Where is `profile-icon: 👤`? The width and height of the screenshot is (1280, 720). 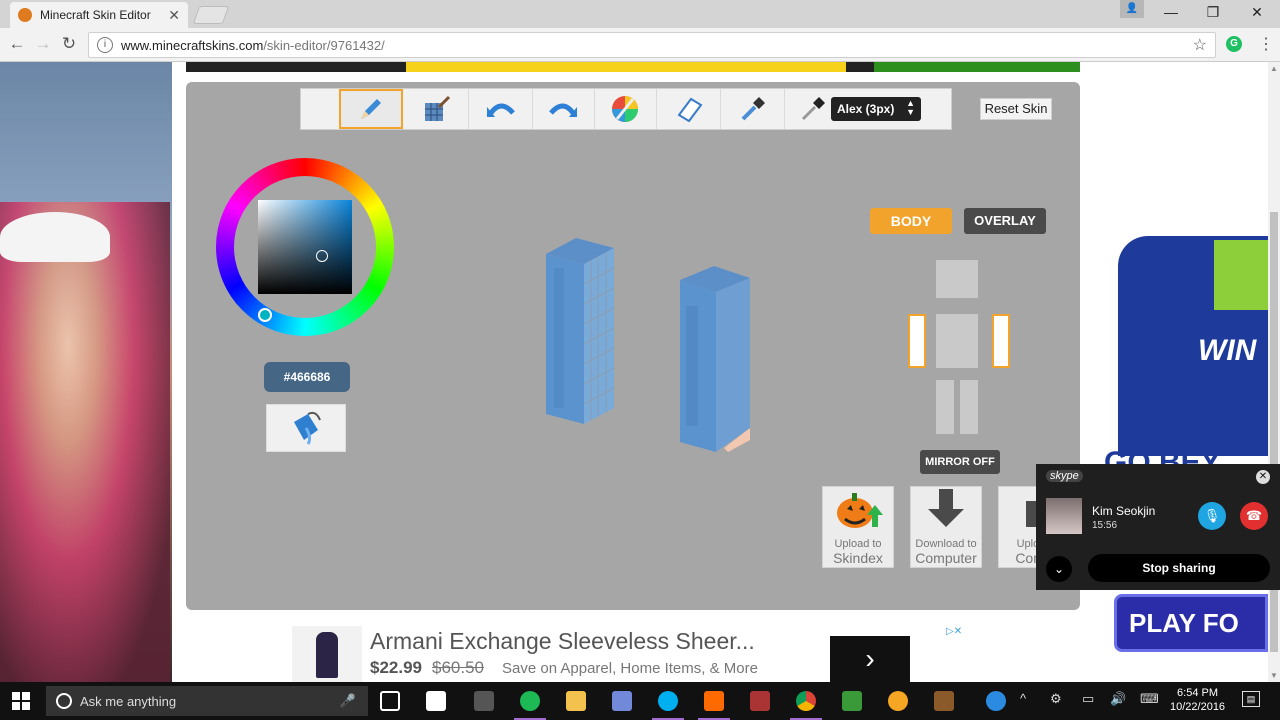
profile-icon: 👤 is located at coordinates (1132, 9).